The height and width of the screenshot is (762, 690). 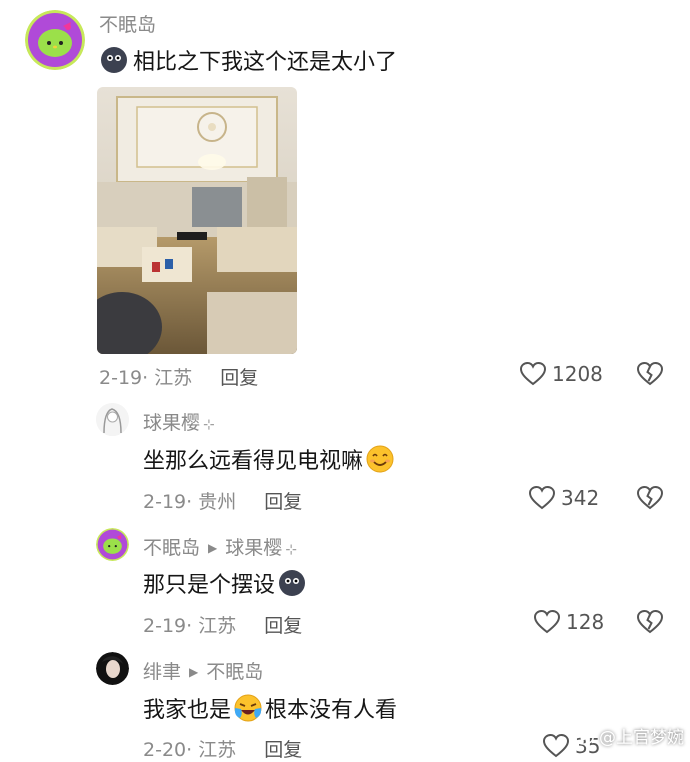 I want to click on comment-text: 我家也是 根本没有人看, so click(x=270, y=708).